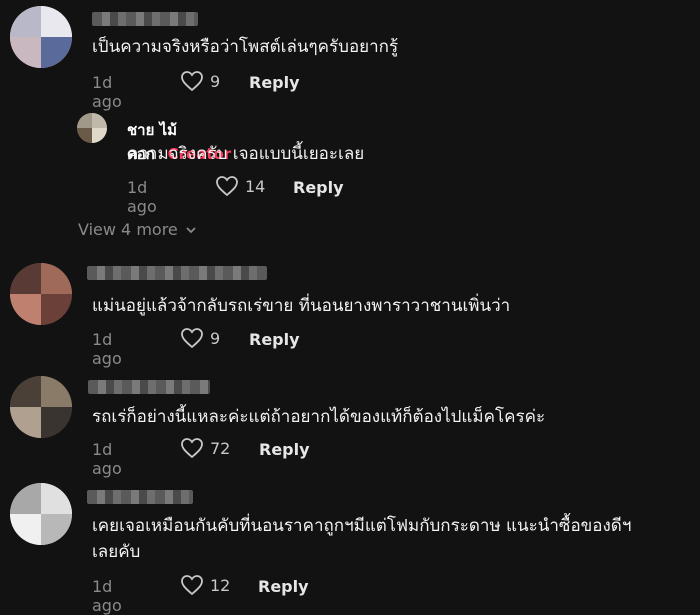 The image size is (700, 615). Describe the element at coordinates (142, 197) in the screenshot. I see `reply-time: 1d ago` at that location.